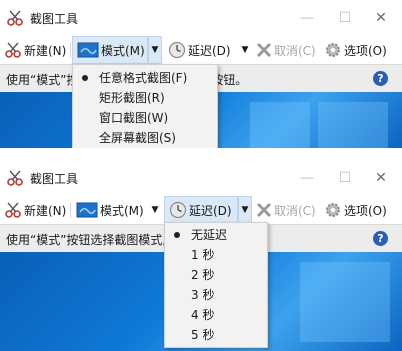 The width and height of the screenshot is (402, 351). I want to click on menu-item-label: 窗口截图(W), so click(134, 118).